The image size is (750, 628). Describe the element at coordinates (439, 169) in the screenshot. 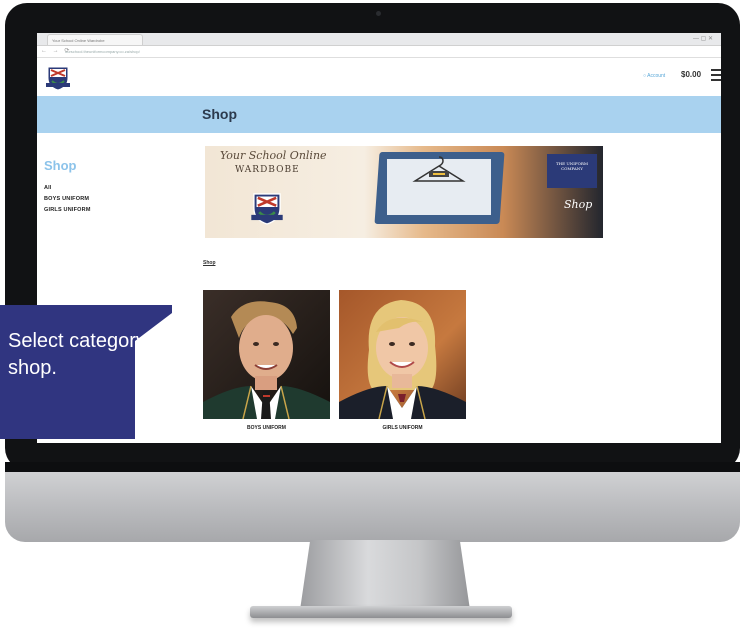

I see `hanger-icon` at that location.